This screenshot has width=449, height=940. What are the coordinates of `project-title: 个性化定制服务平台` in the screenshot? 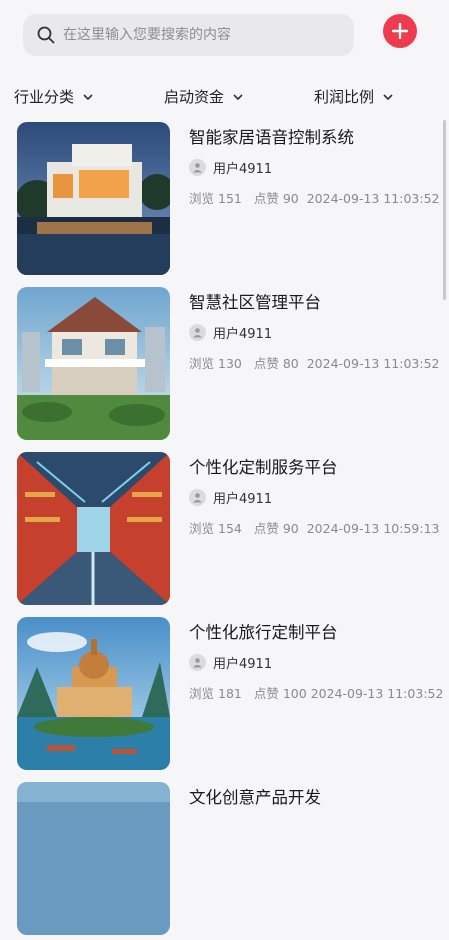 It's located at (263, 467).